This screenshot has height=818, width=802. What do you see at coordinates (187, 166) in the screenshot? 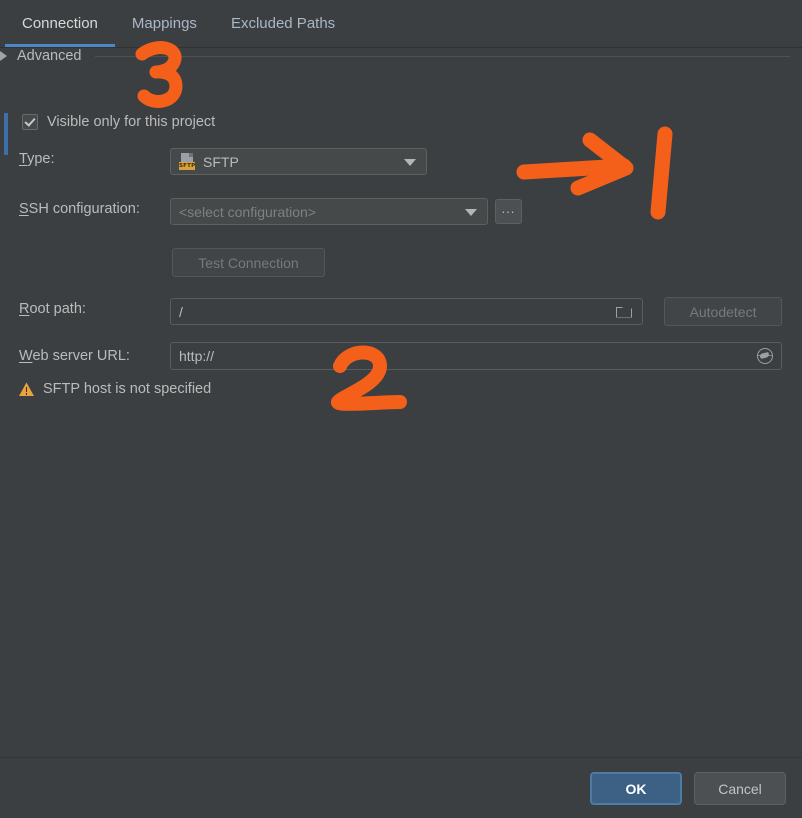
I see `sftp-icon-badge-label: SFTP` at bounding box center [187, 166].